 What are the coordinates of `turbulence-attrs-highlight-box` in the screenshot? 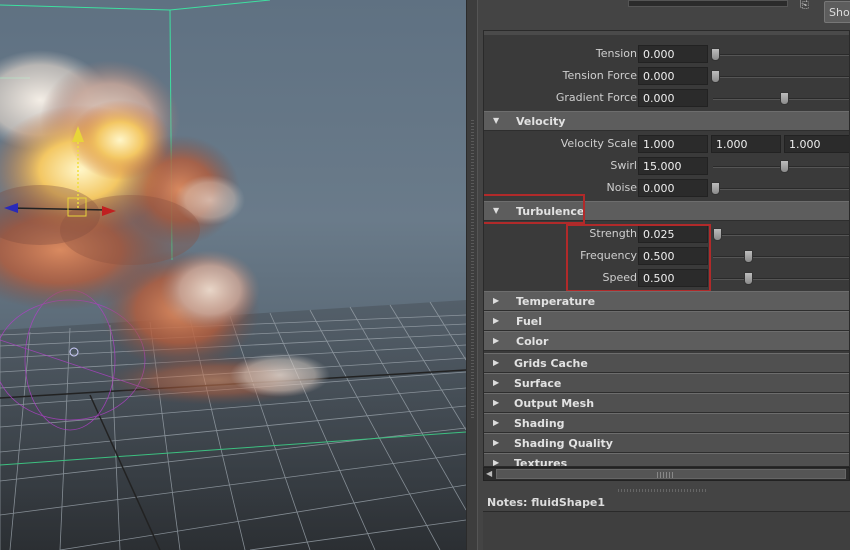 It's located at (638, 258).